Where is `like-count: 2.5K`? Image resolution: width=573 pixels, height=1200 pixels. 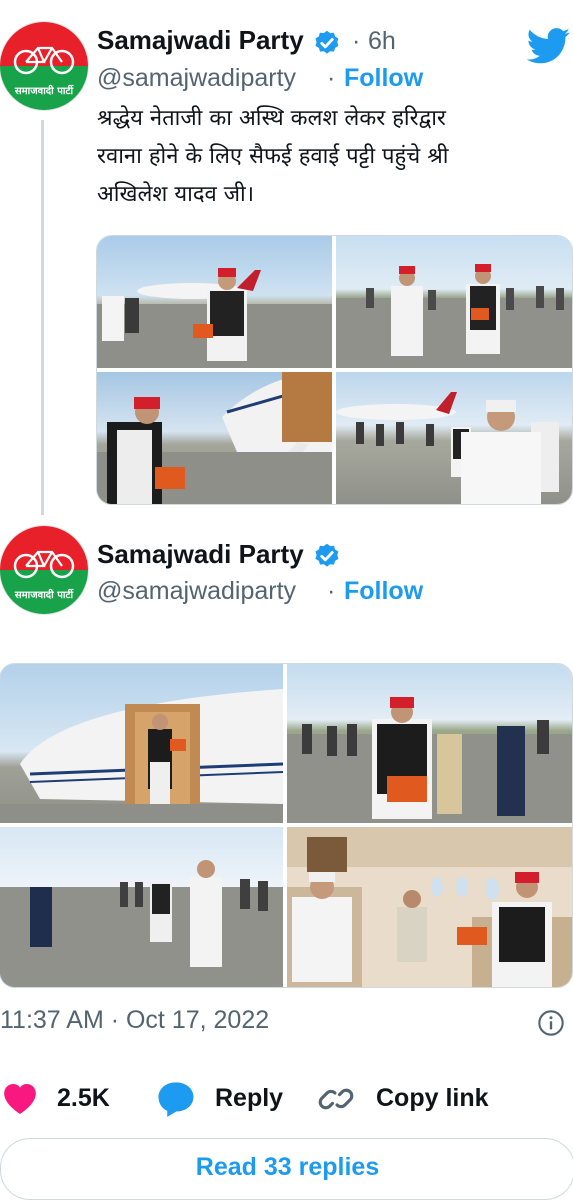
like-count: 2.5K is located at coordinates (83, 1098).